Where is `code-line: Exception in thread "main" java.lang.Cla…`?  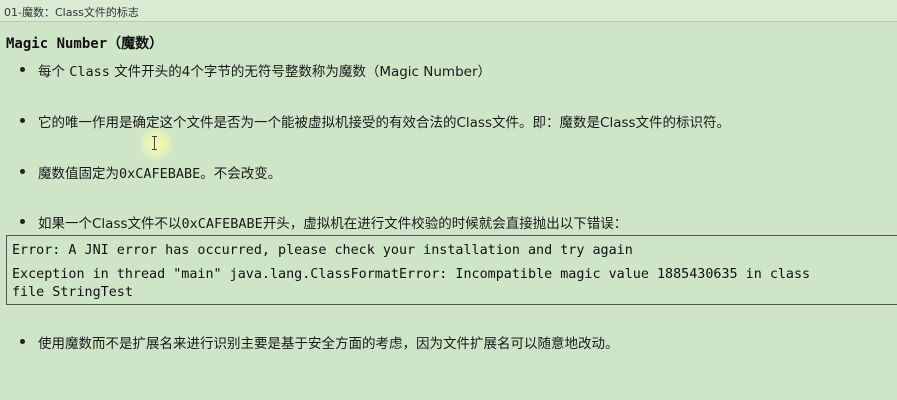 code-line: Exception in thread "main" java.lang.Cla… is located at coordinates (411, 274).